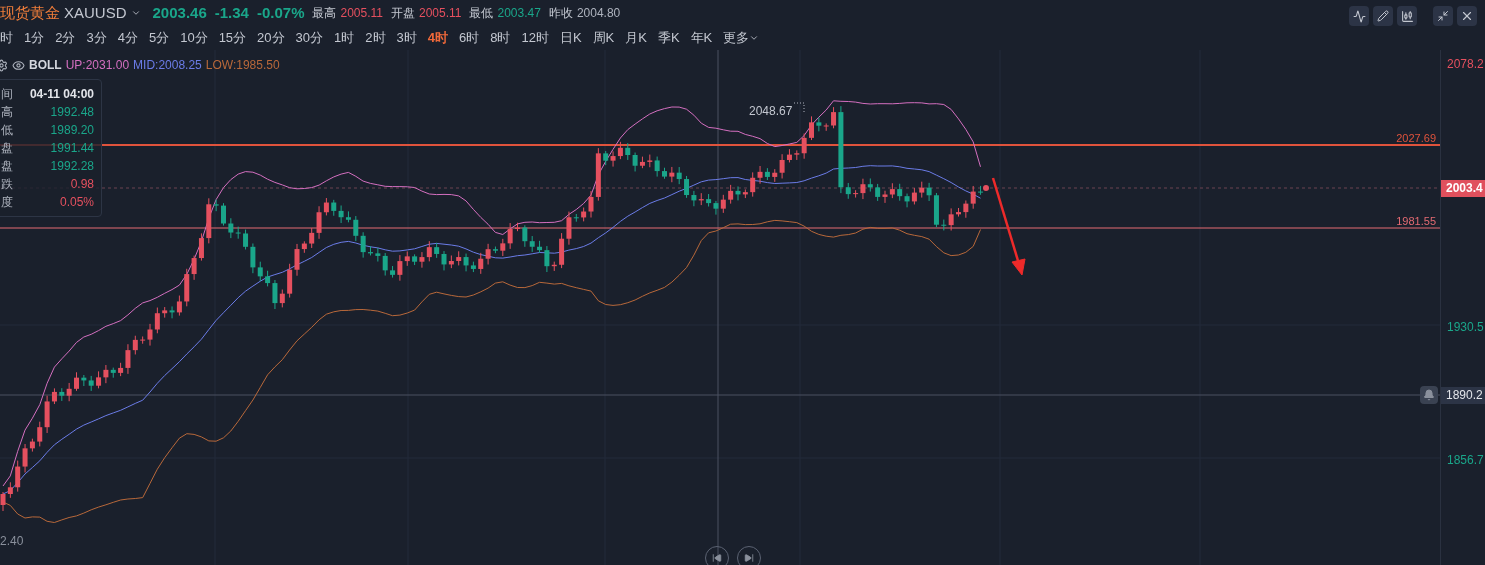 The image size is (1485, 565). I want to click on shrink-arrows-icon, so click(1443, 16).